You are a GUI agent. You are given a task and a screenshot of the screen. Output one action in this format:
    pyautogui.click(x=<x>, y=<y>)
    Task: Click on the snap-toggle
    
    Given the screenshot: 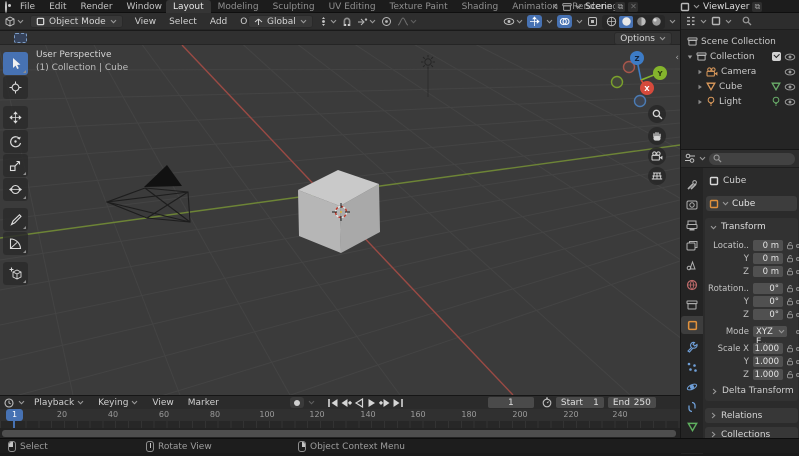 What is the action you would take?
    pyautogui.click(x=347, y=22)
    